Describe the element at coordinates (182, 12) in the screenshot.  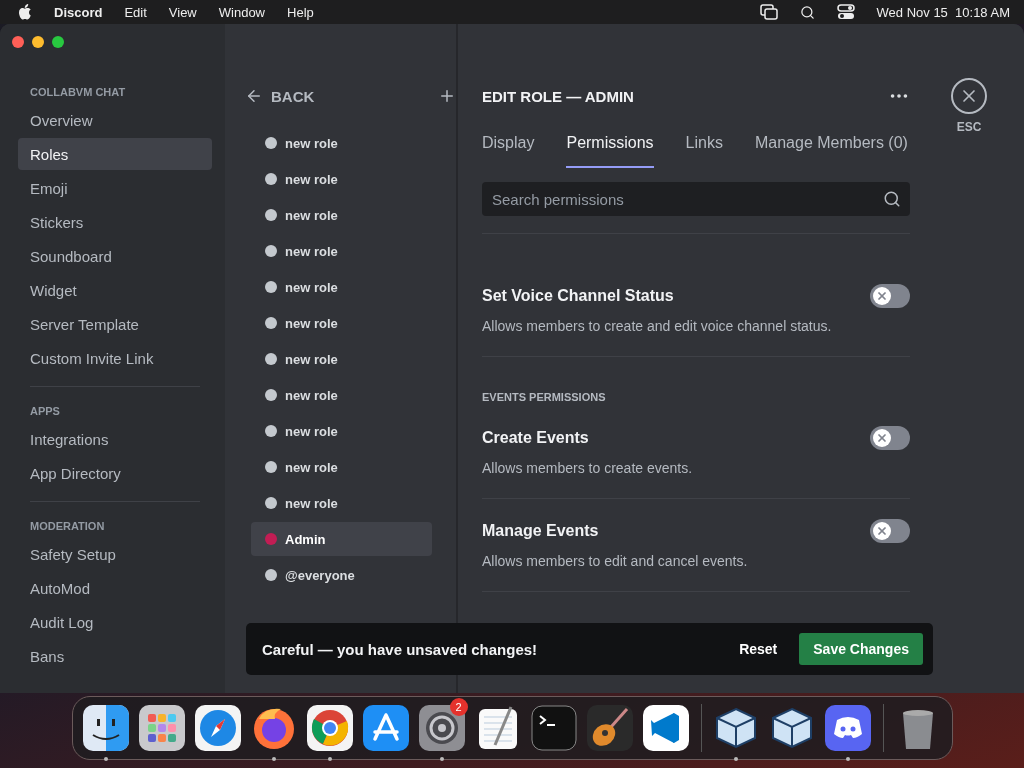
I see `menu-item: View` at that location.